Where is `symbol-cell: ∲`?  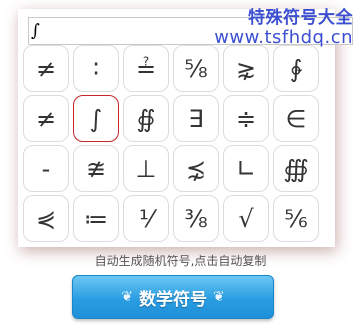
symbol-cell: ∲ is located at coordinates (296, 68).